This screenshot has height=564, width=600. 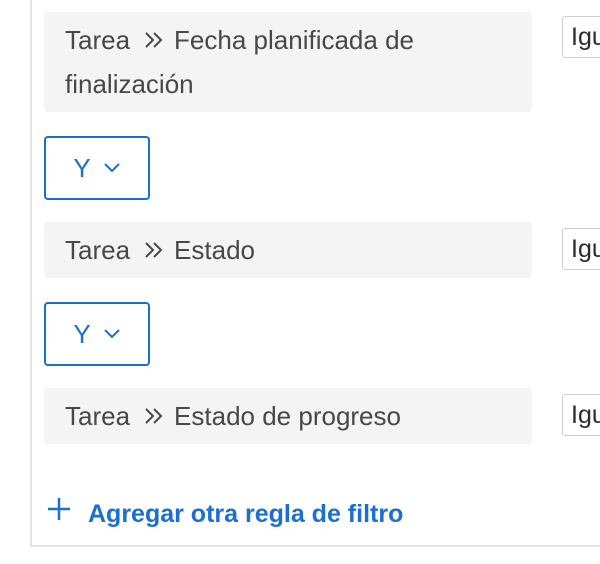 What do you see at coordinates (214, 250) in the screenshot?
I see `field-name: Estado` at bounding box center [214, 250].